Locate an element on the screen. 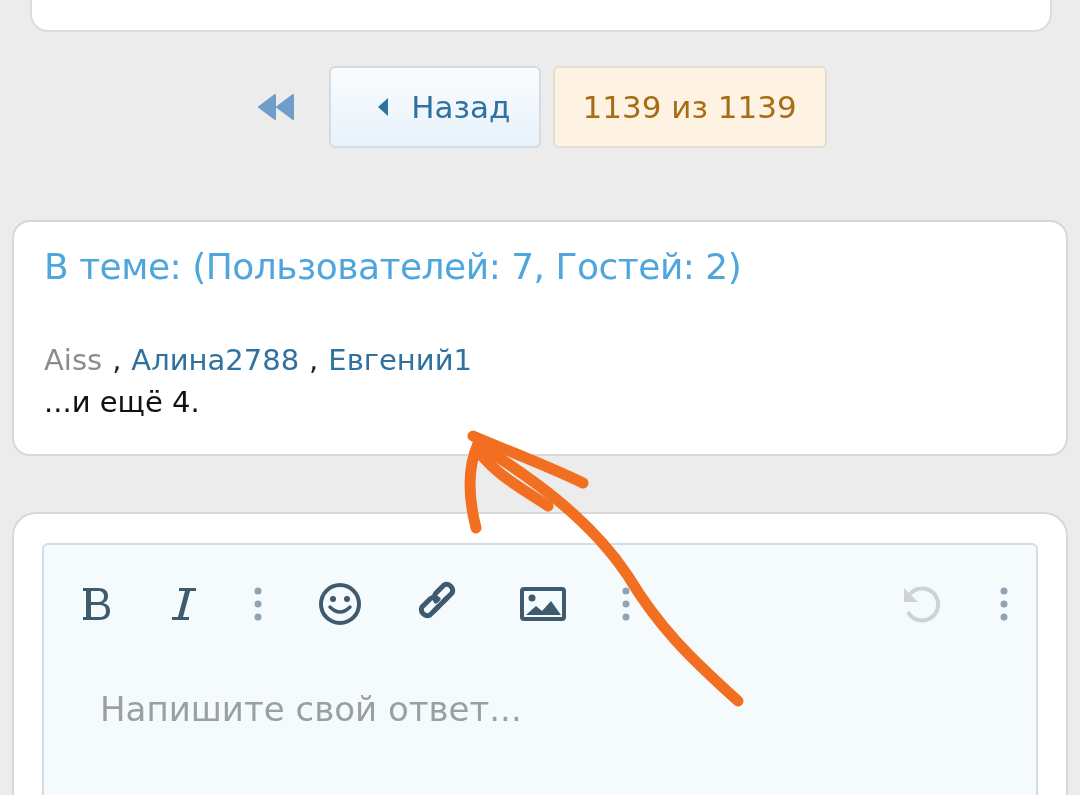 This screenshot has height=795, width=1080. emoji-button is located at coordinates (340, 604).